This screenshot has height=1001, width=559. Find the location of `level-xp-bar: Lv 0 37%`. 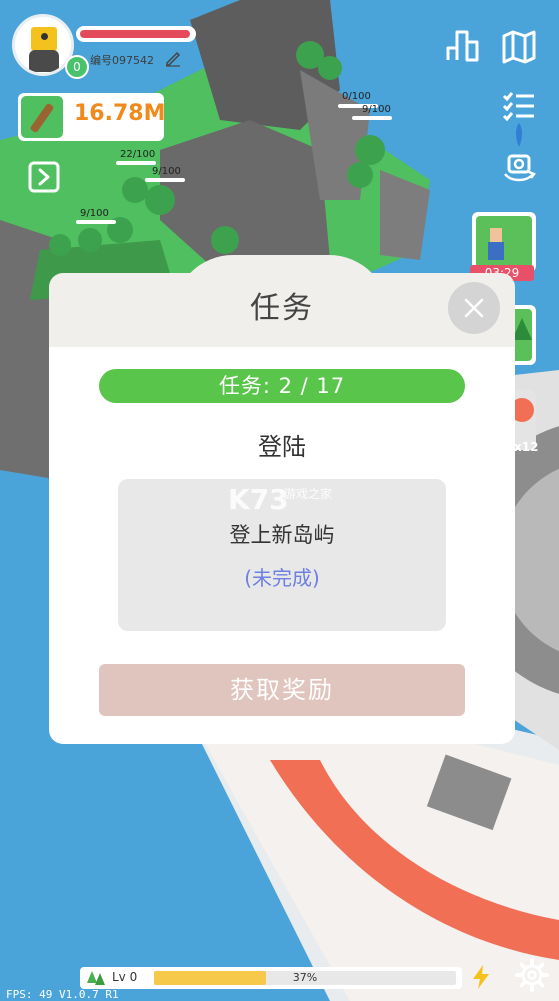

level-xp-bar: Lv 0 37% is located at coordinates (271, 978).